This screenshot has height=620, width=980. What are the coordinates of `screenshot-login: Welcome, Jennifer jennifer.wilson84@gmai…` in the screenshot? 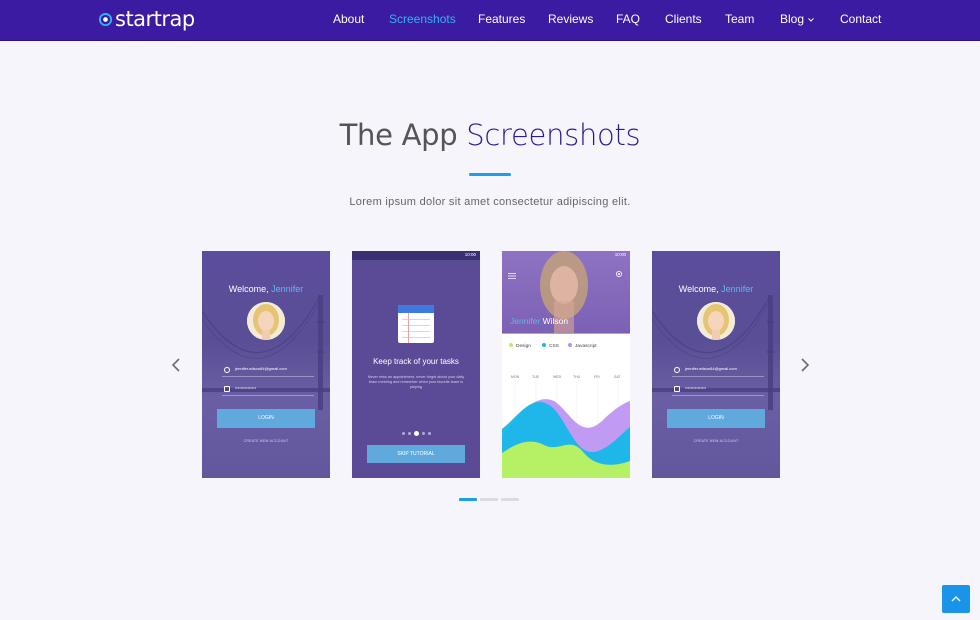 It's located at (266, 364).